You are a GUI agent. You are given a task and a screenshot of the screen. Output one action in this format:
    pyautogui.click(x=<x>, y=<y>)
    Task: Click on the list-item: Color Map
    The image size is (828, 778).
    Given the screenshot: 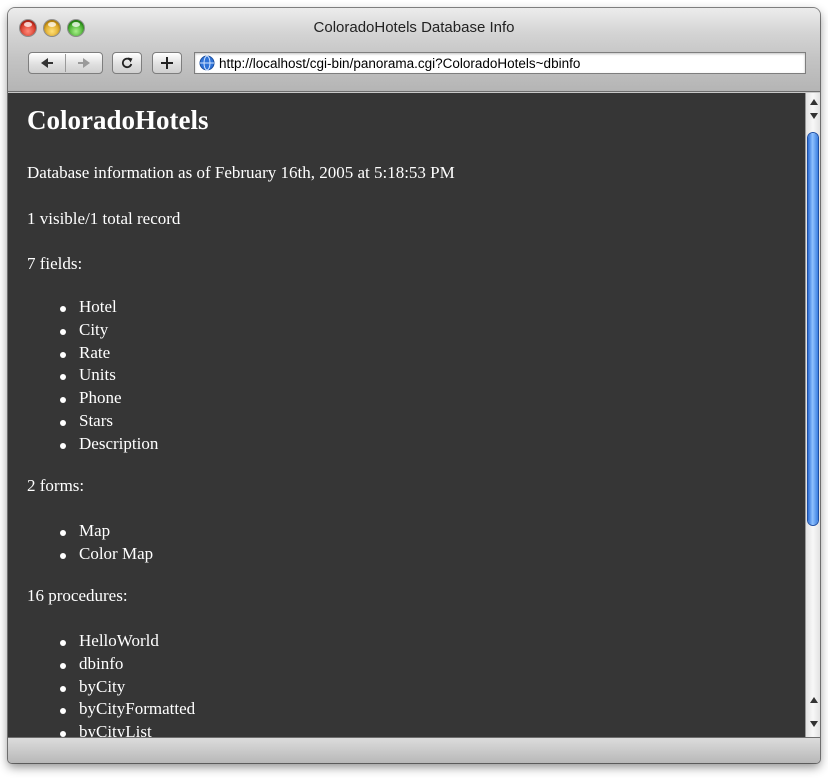 What is the action you would take?
    pyautogui.click(x=80, y=554)
    